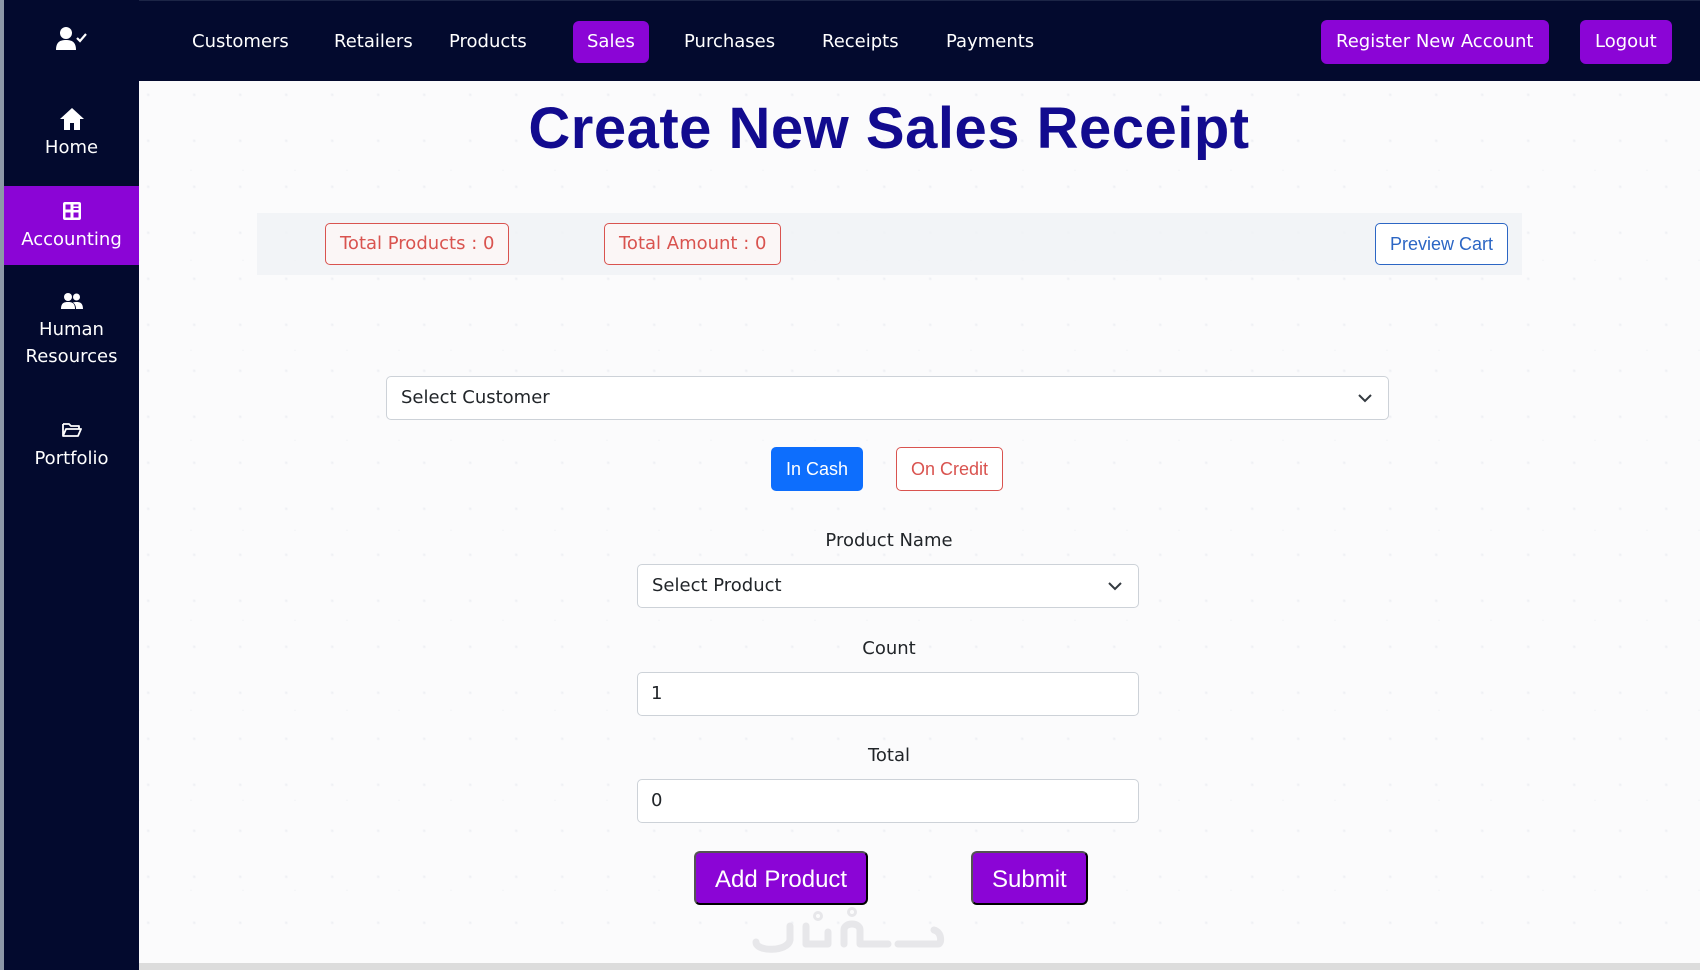 Image resolution: width=1700 pixels, height=970 pixels. What do you see at coordinates (71, 239) in the screenshot?
I see `sidebar-item-label: Accounting` at bounding box center [71, 239].